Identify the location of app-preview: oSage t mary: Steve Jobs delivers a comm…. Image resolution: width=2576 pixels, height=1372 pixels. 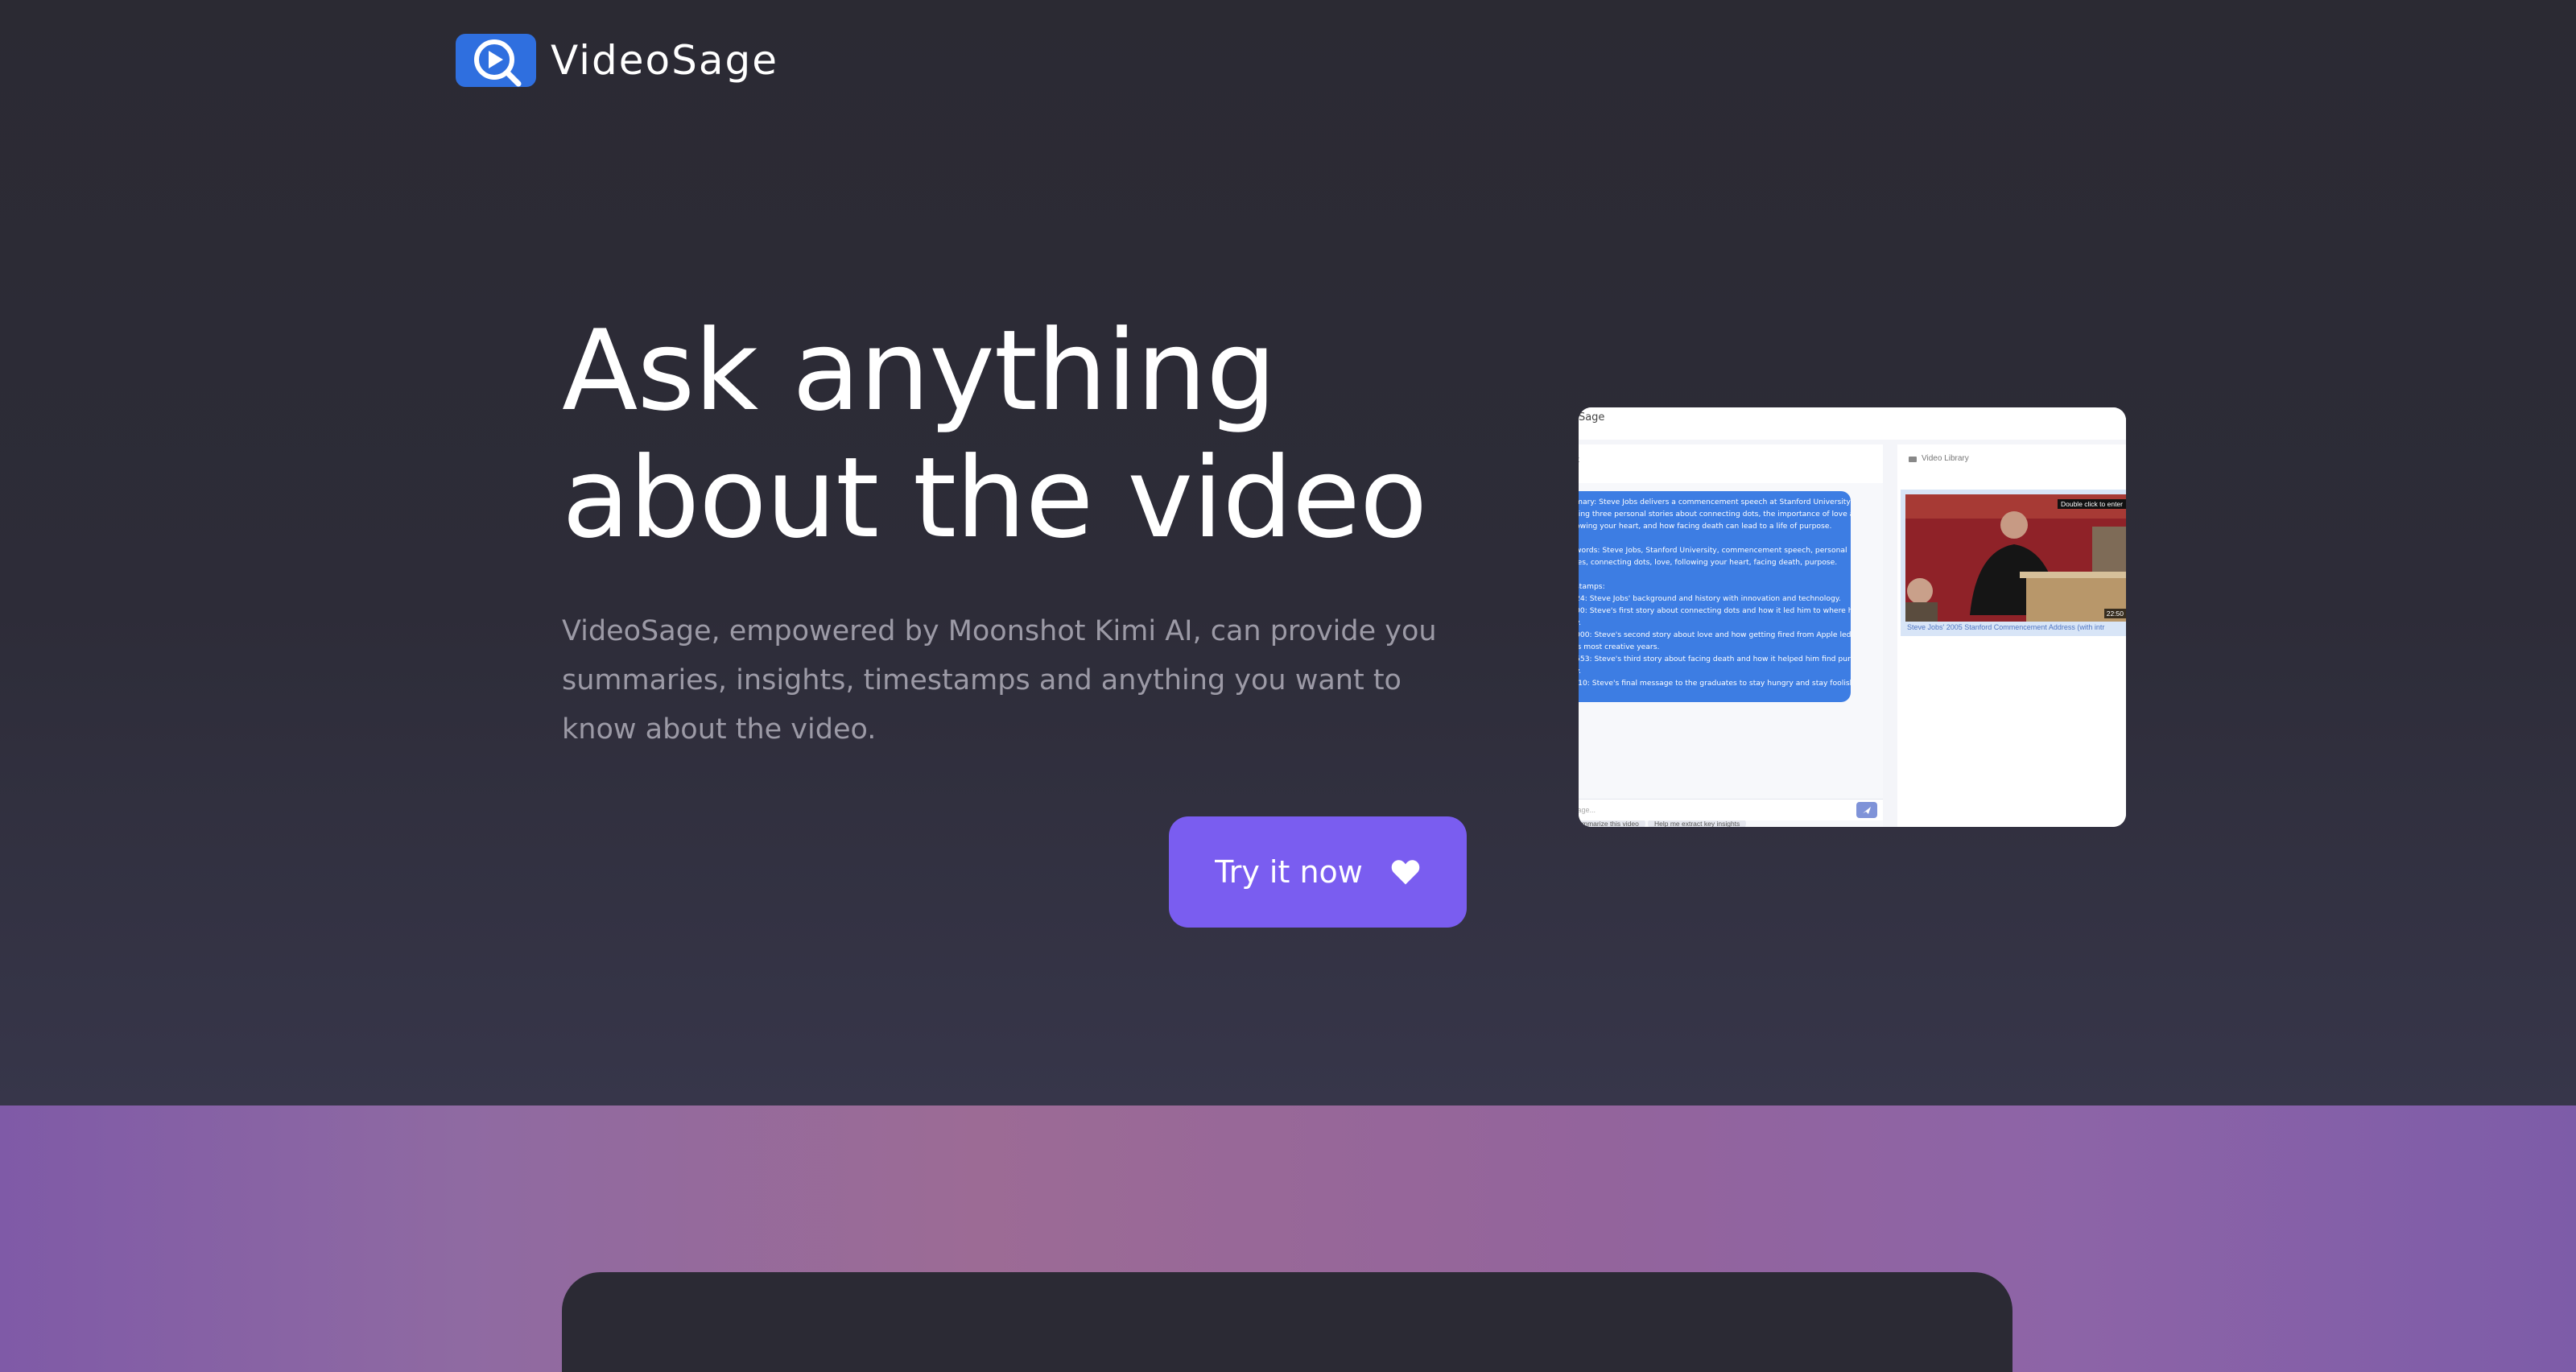
(1852, 617).